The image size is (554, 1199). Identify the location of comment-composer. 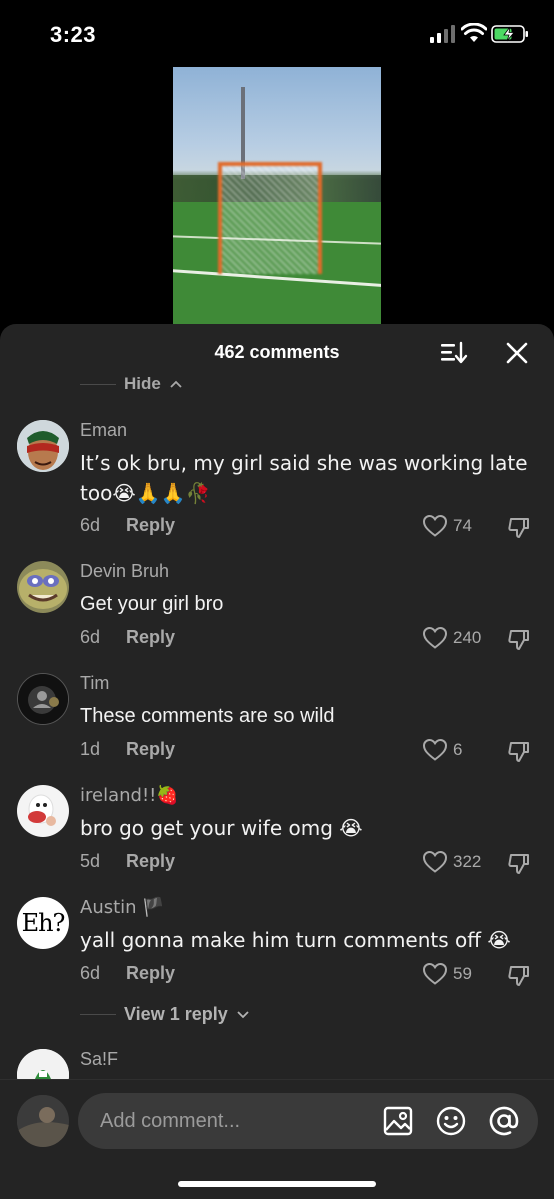
(277, 1139).